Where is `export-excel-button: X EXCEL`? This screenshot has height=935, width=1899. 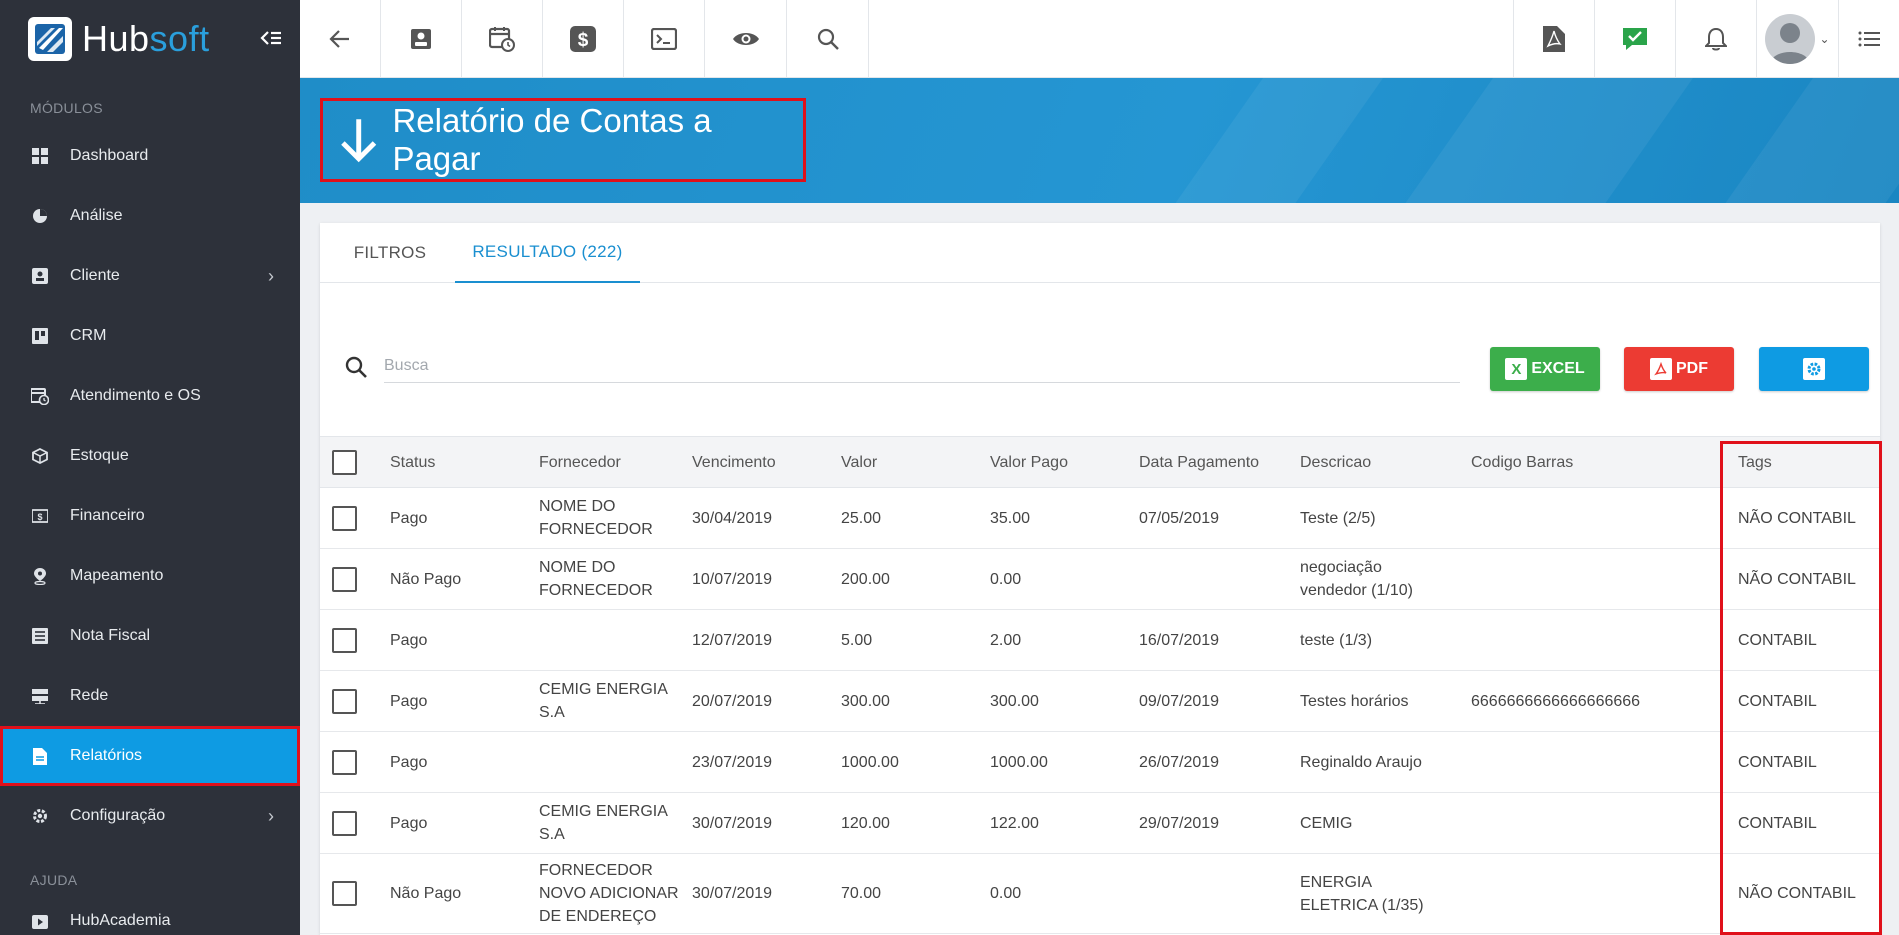 export-excel-button: X EXCEL is located at coordinates (1545, 369).